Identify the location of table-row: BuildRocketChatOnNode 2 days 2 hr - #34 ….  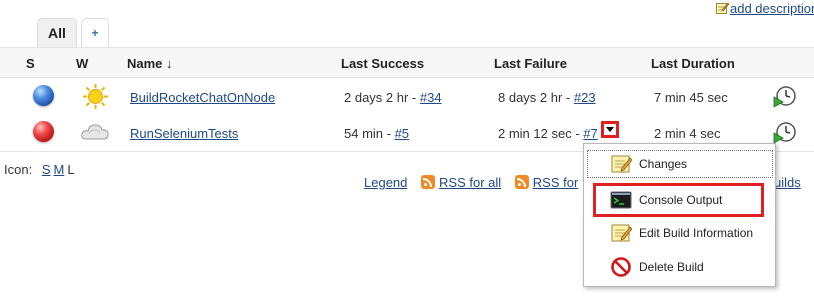
(407, 97).